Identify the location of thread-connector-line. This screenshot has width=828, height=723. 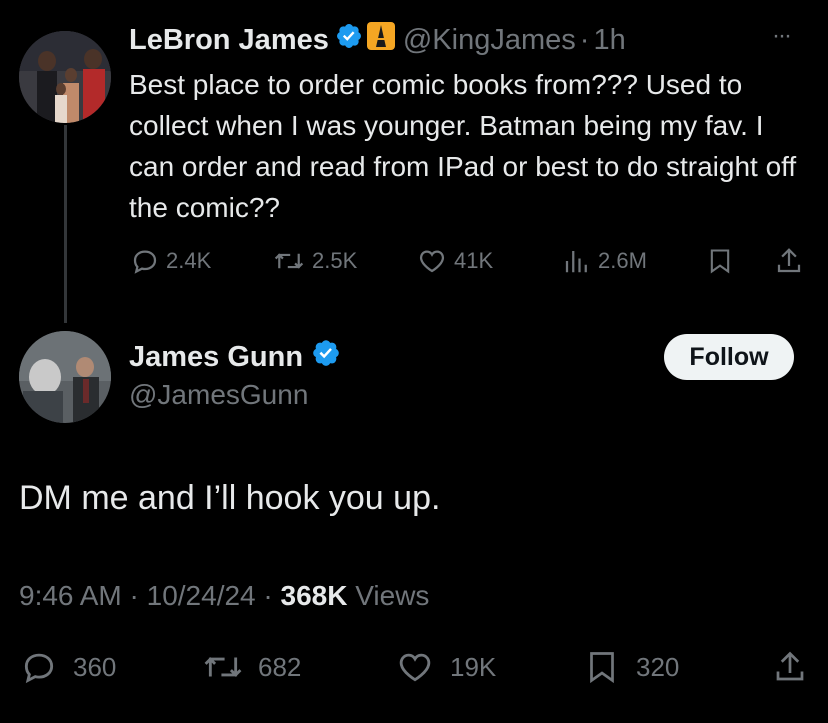
(65, 224).